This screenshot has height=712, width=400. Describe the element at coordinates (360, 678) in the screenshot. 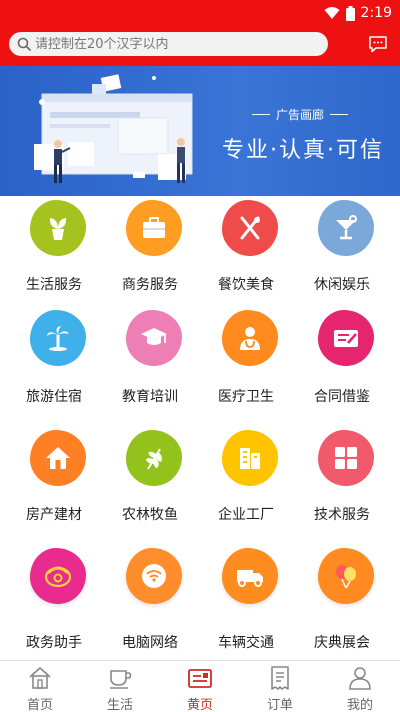

I see `user-icon` at that location.